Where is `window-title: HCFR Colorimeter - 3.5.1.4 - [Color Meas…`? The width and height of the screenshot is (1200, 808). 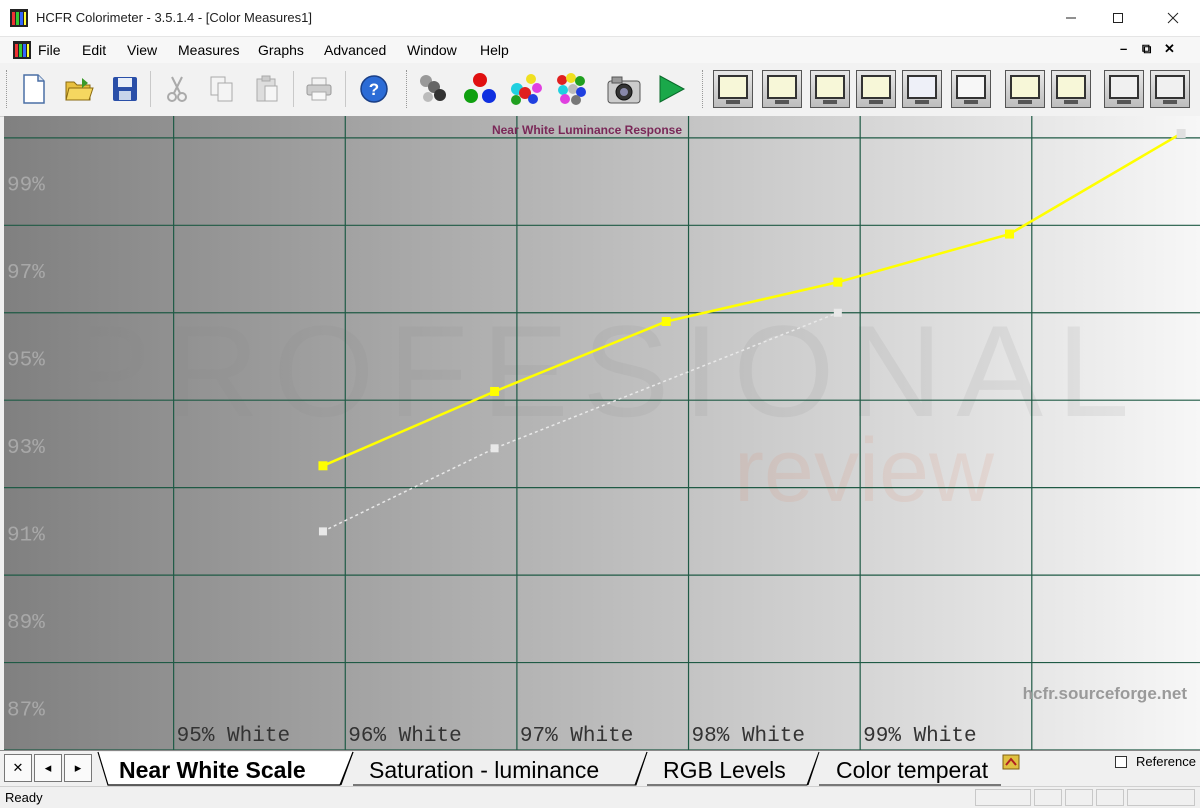
window-title: HCFR Colorimeter - 3.5.1.4 - [Color Meas… is located at coordinates (174, 17).